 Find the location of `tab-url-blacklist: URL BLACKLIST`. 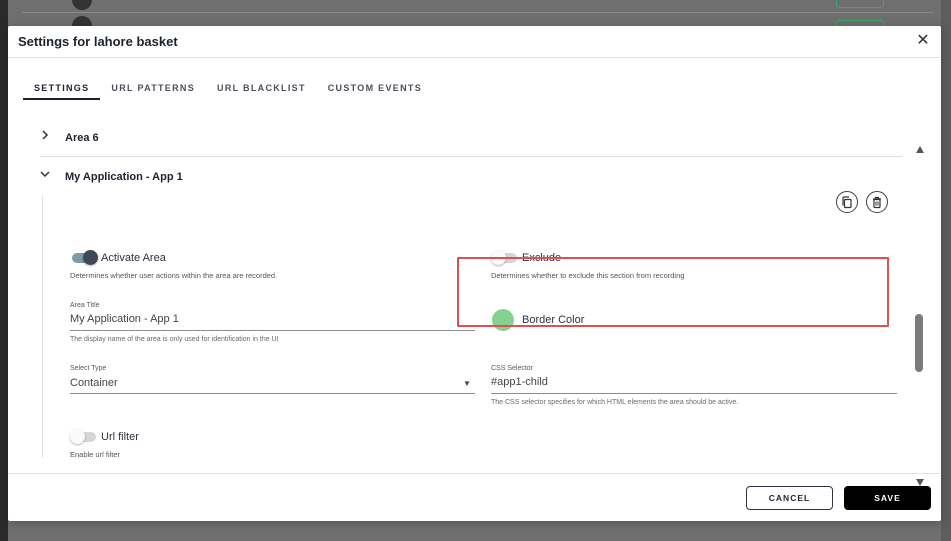

tab-url-blacklist: URL BLACKLIST is located at coordinates (261, 91).